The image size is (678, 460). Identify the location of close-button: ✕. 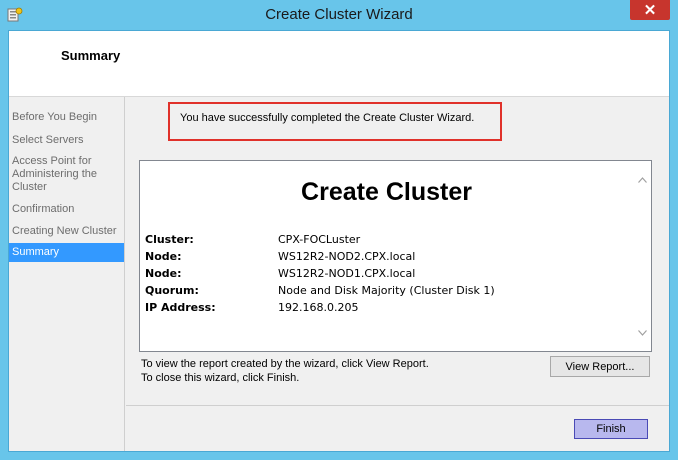
(650, 10).